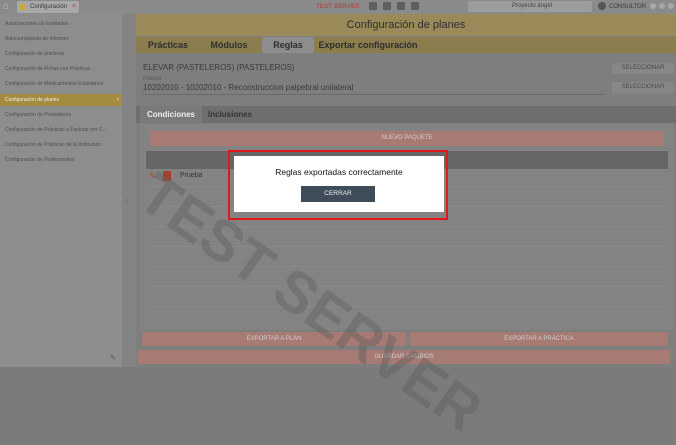 The height and width of the screenshot is (445, 676). I want to click on maximize-icon, so click(662, 6).